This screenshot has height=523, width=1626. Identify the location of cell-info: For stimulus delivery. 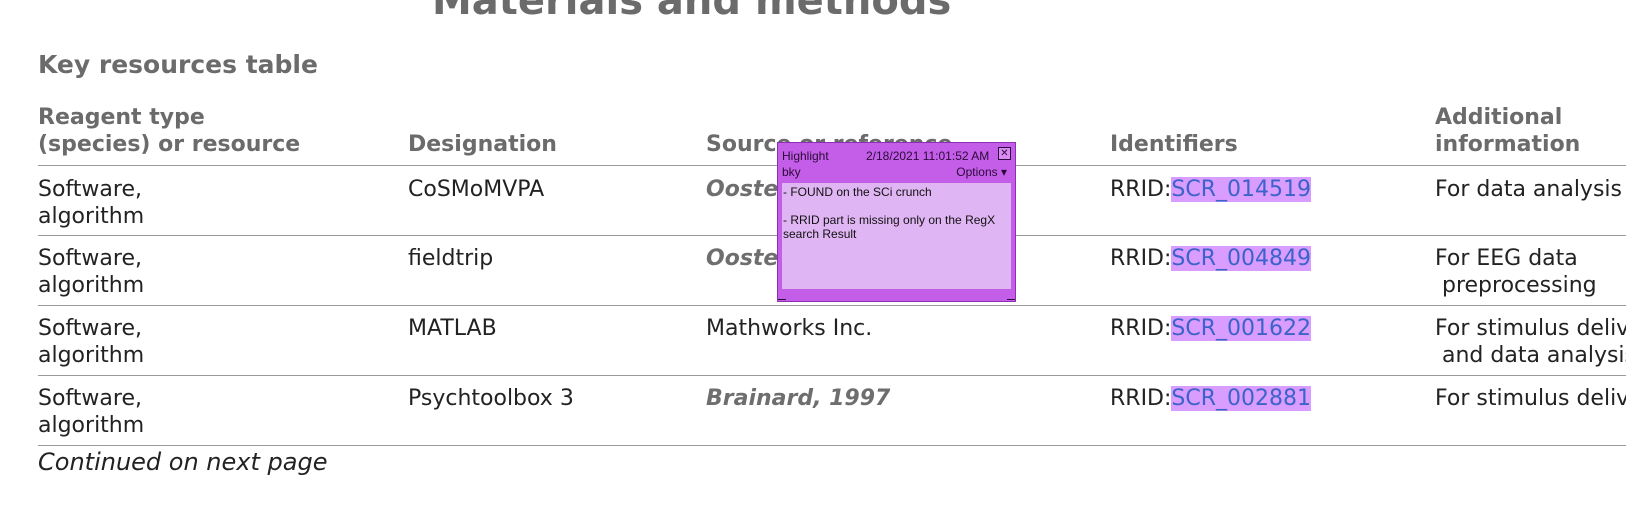
(1530, 398).